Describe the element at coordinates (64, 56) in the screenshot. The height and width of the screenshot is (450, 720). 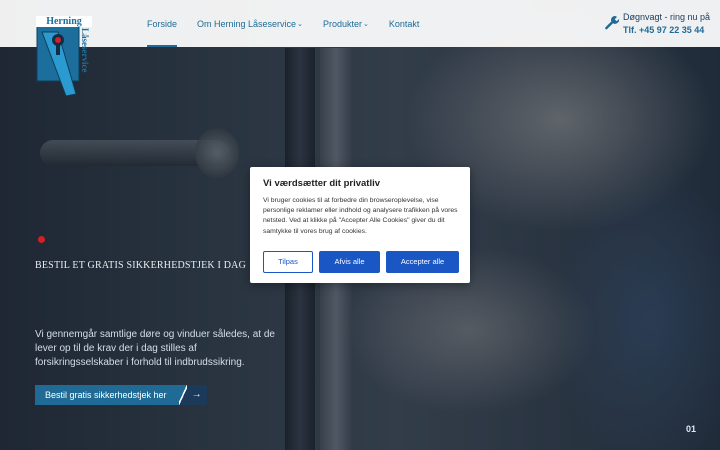
I see `site-logo: Herning Låseservice` at that location.